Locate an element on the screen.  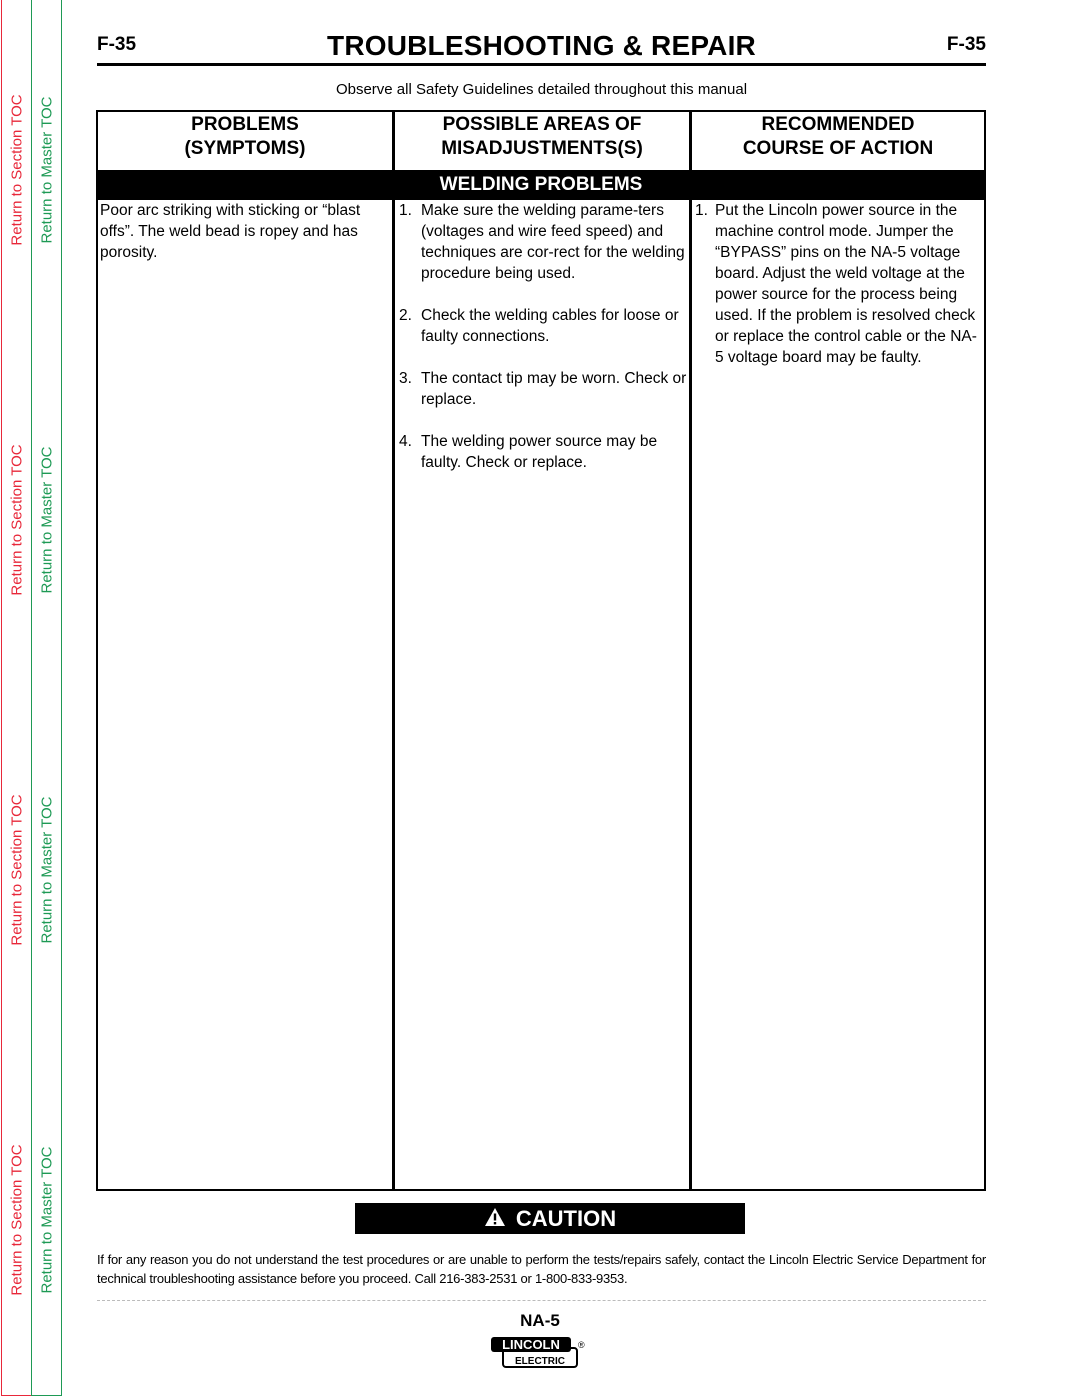
column-header-possible-areas: POSSIBLE AREAS OF MISADJUSTMENTS(S) is located at coordinates (542, 141).